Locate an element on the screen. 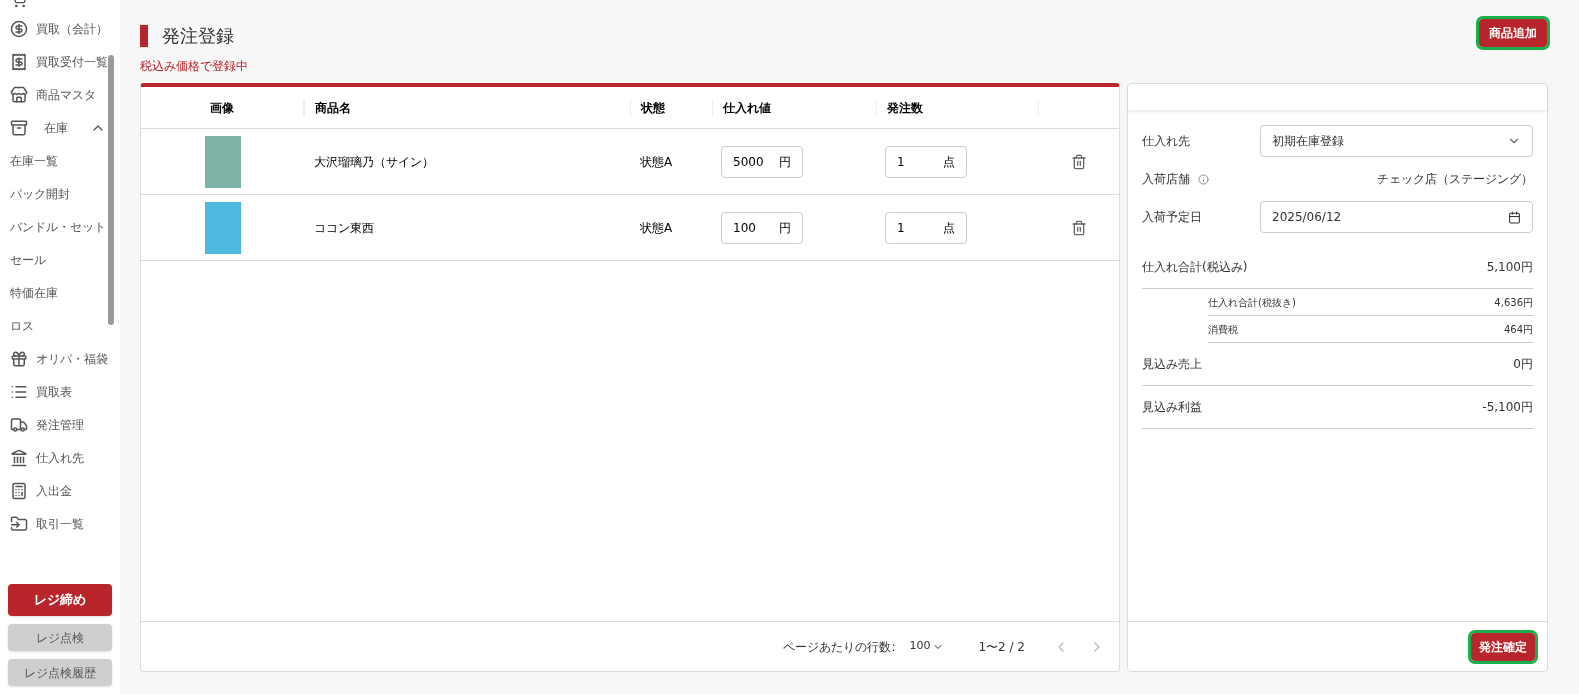 The width and height of the screenshot is (1579, 694). column-header: 仕入れ値 is located at coordinates (747, 107).